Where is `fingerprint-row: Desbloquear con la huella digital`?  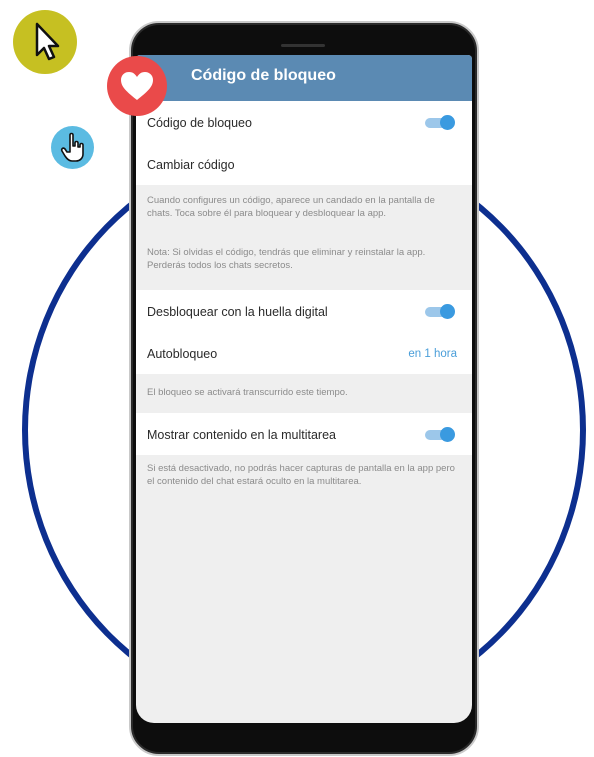
fingerprint-row: Desbloquear con la huella digital is located at coordinates (304, 311).